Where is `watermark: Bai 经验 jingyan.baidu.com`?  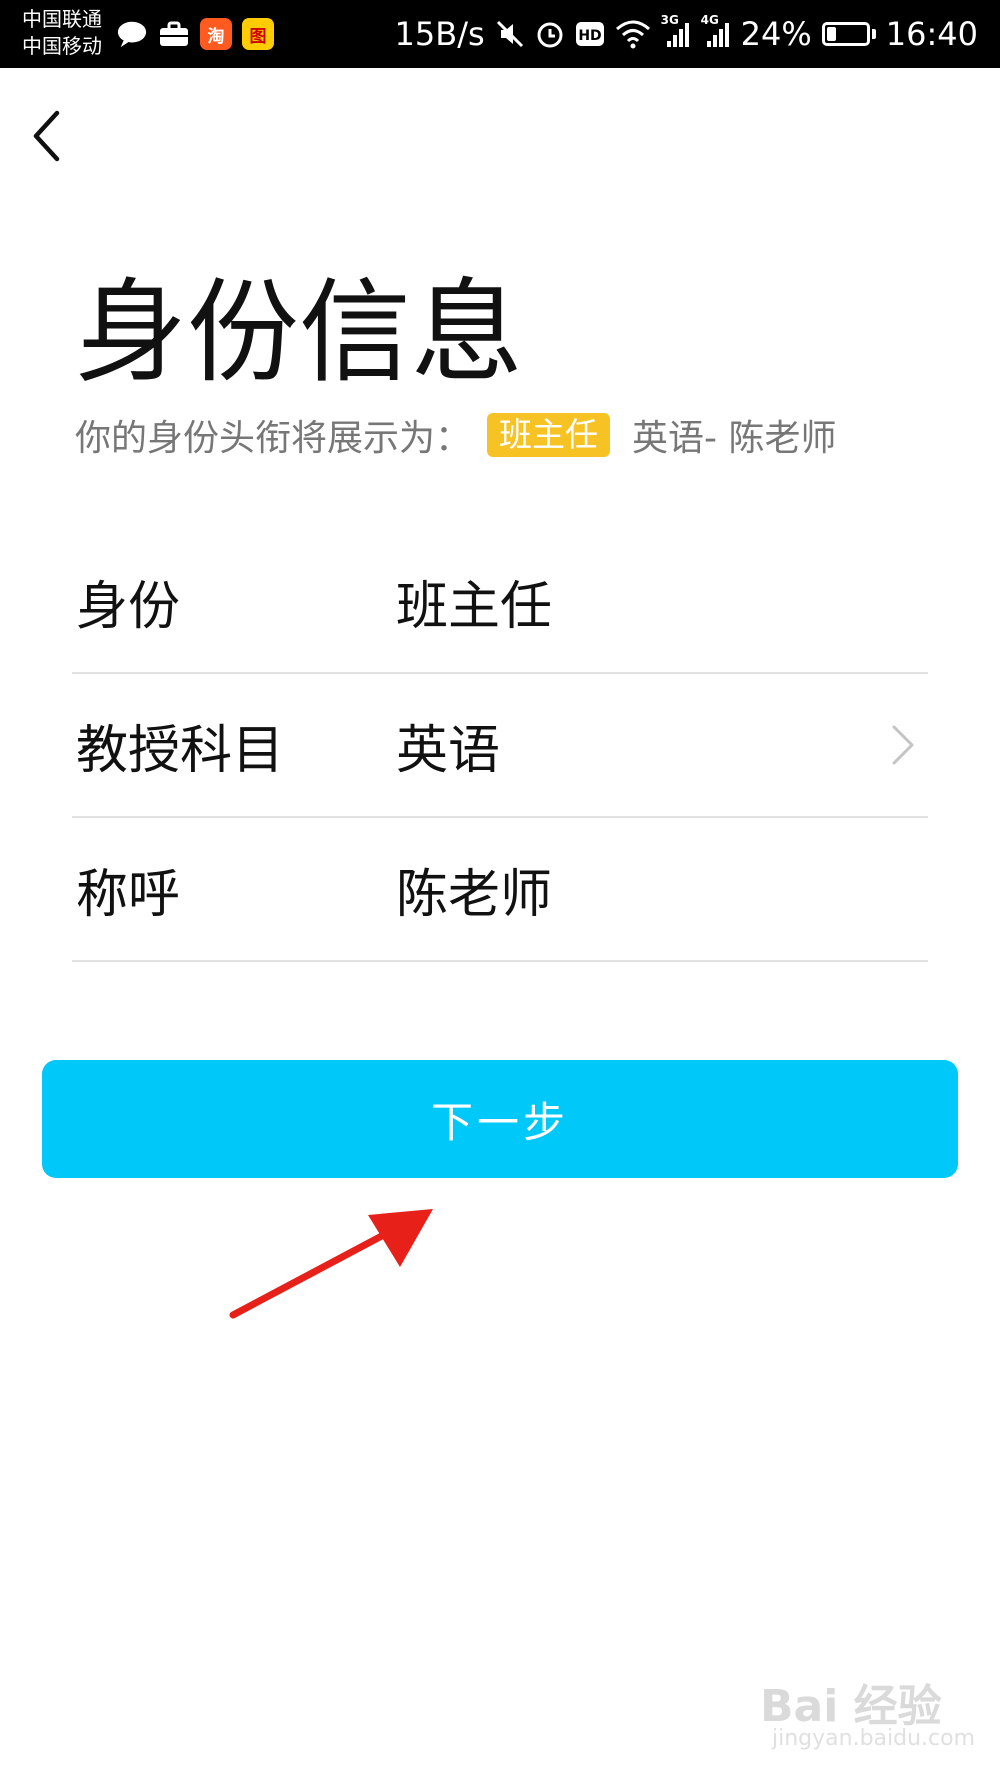
watermark: Bai 经验 jingyan.baidu.com is located at coordinates (867, 1710).